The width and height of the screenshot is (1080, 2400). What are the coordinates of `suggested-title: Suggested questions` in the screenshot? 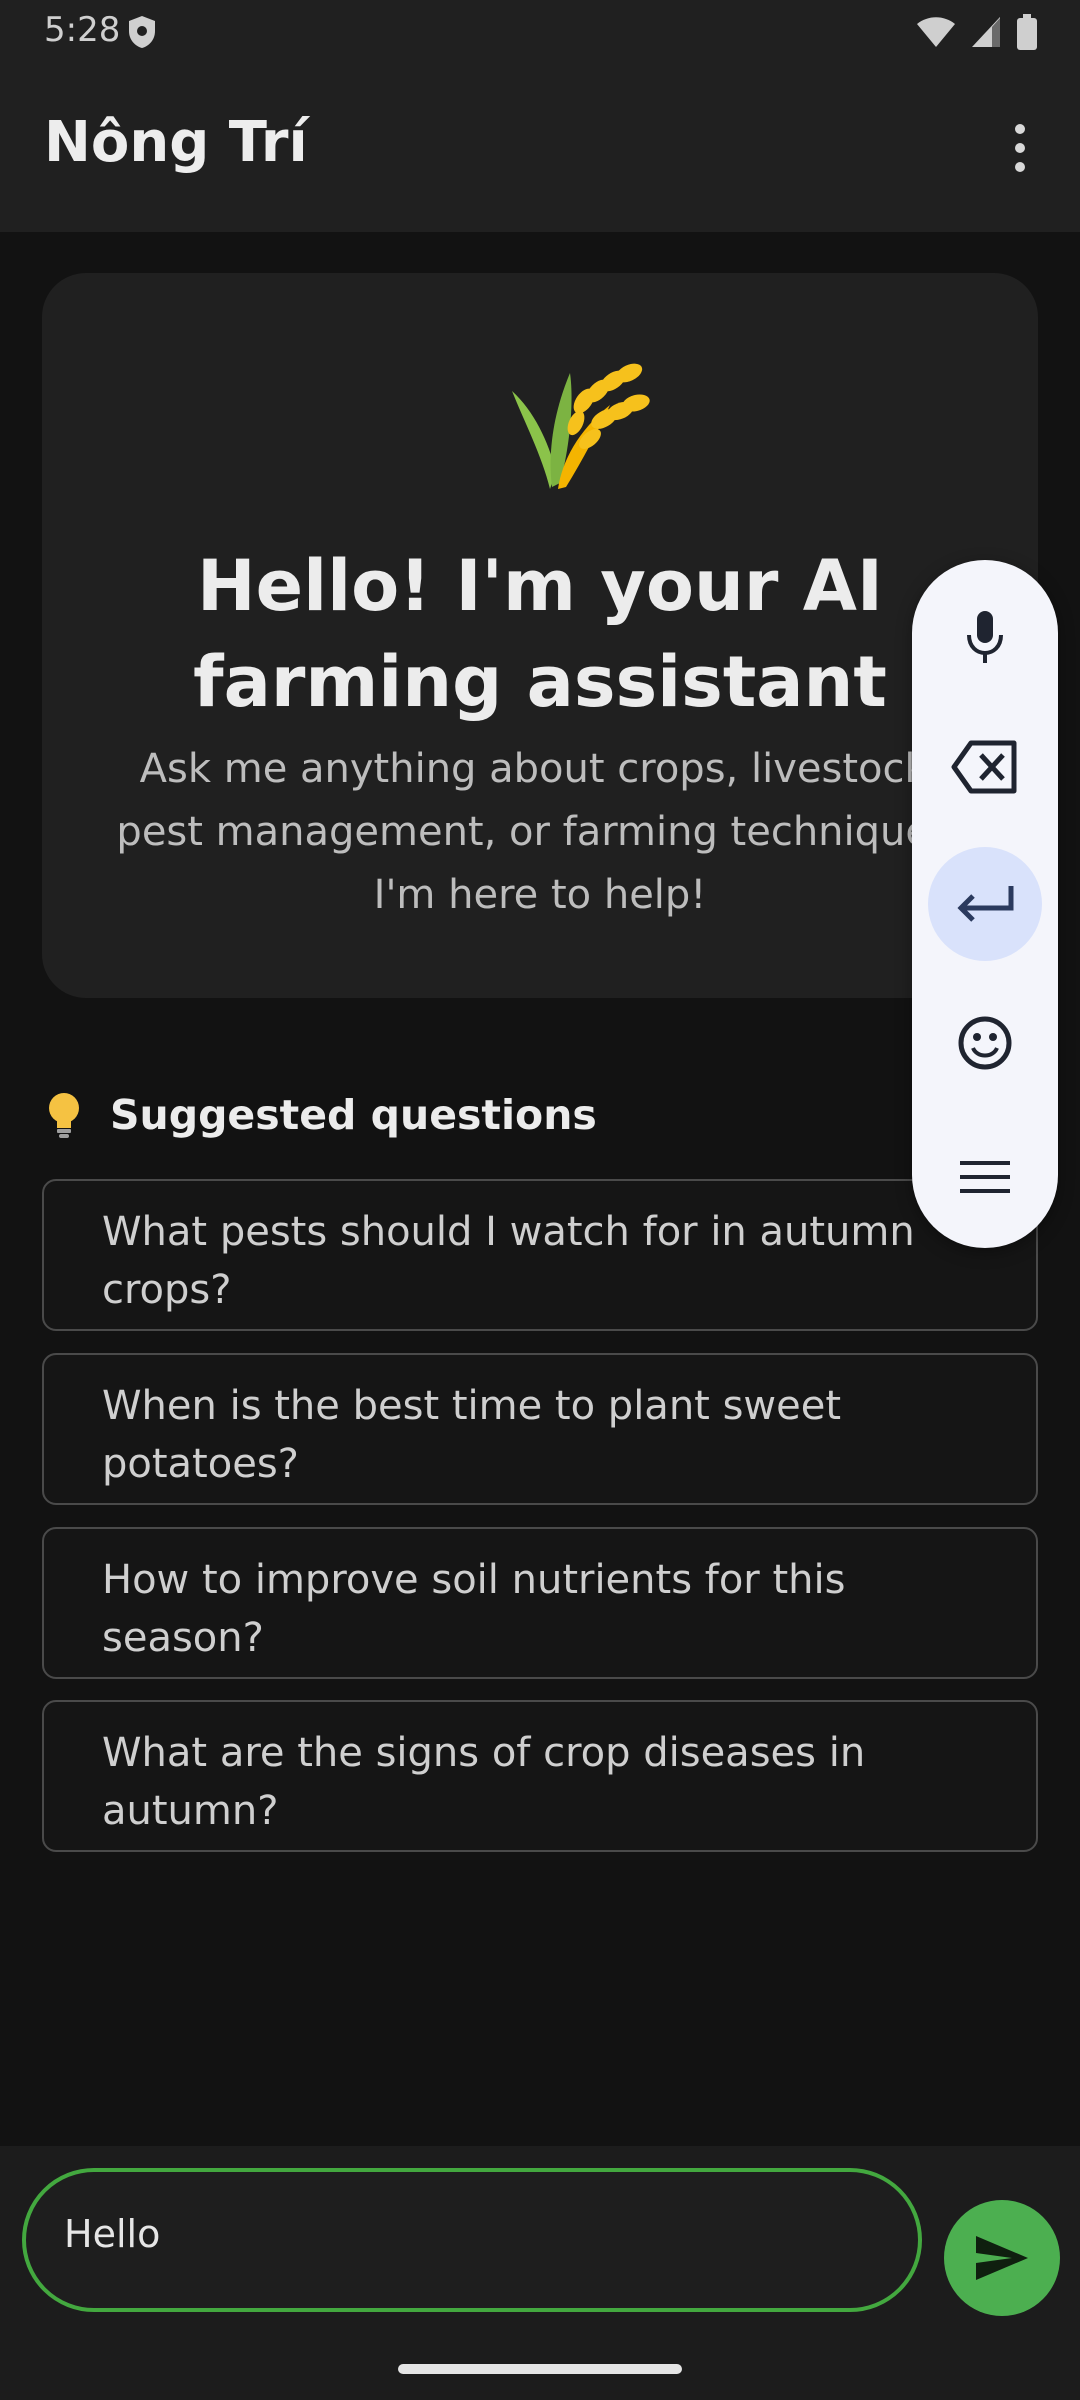 It's located at (353, 1115).